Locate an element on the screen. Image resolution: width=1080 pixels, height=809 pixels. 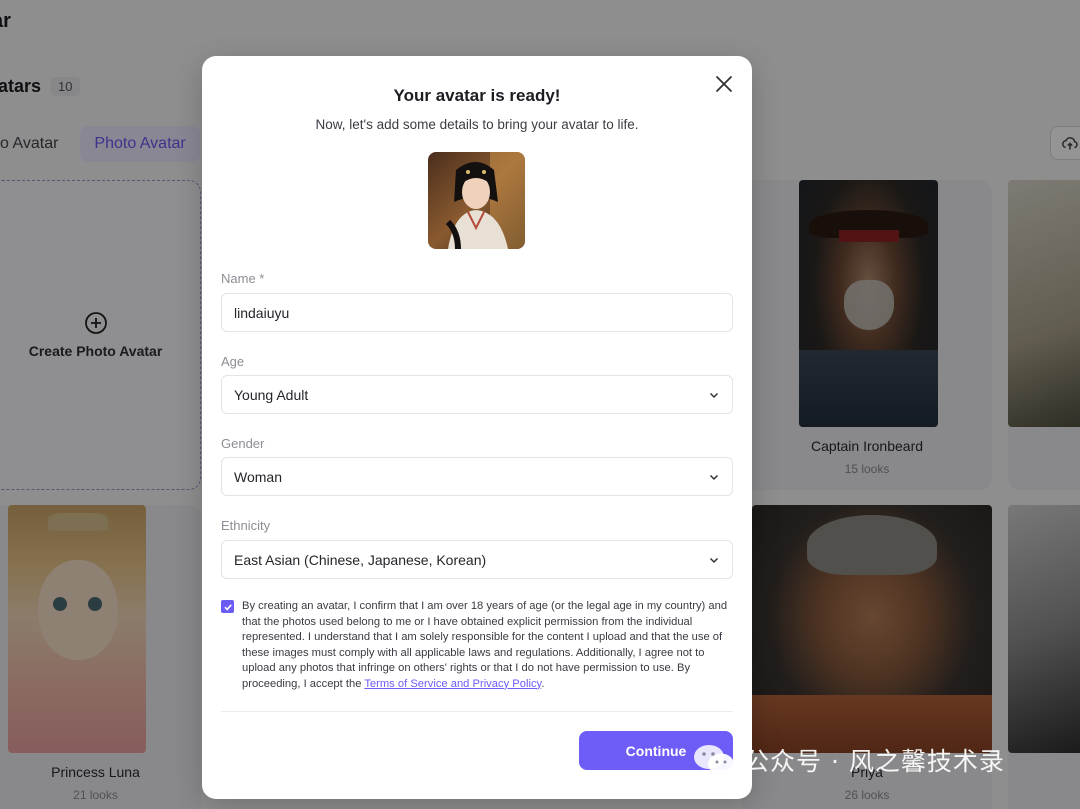
age-label: Age is located at coordinates (233, 361).